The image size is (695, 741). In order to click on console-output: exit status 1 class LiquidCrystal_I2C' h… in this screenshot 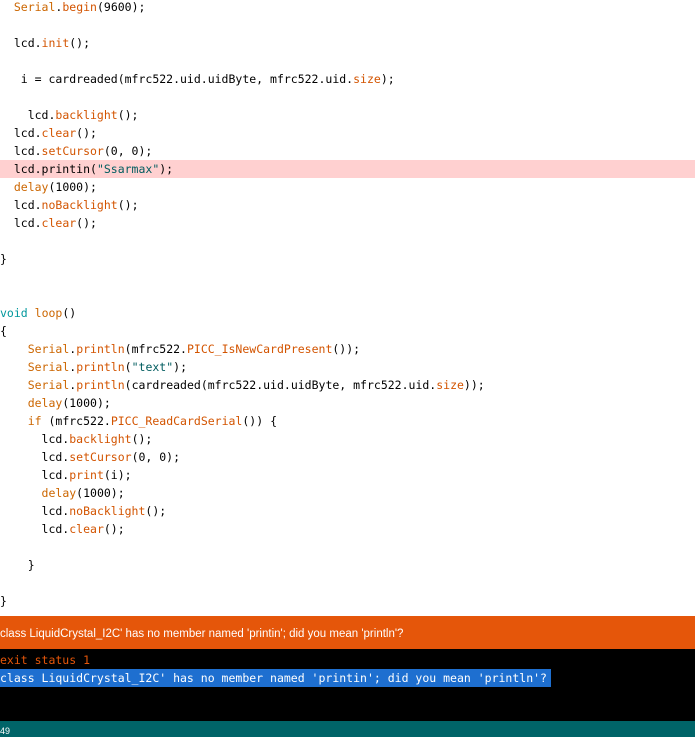, I will do `click(347, 685)`.